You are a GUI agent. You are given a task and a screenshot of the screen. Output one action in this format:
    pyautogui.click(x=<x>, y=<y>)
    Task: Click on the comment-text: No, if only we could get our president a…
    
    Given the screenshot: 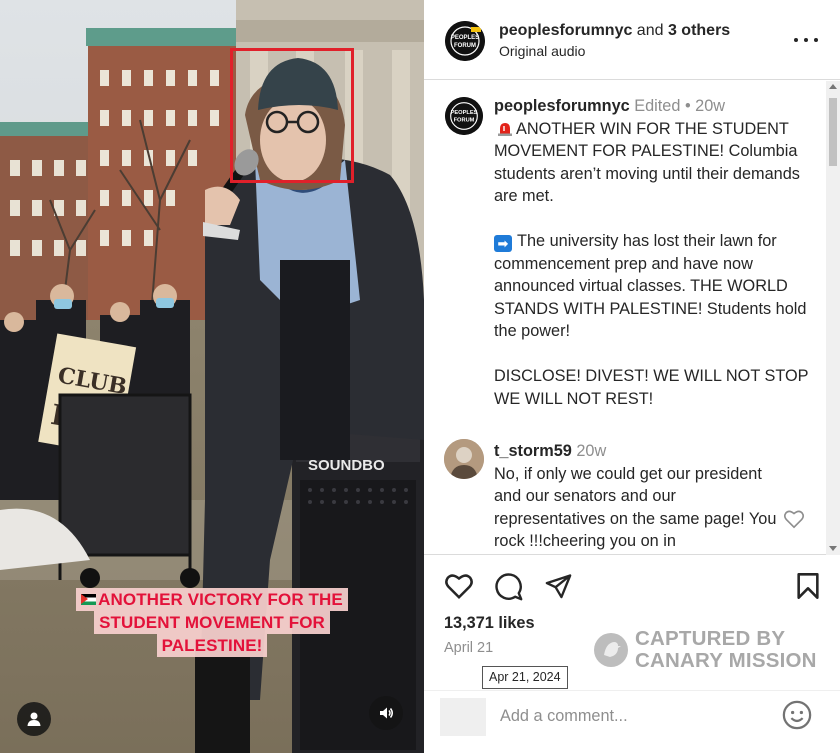 What is the action you would take?
    pyautogui.click(x=635, y=507)
    